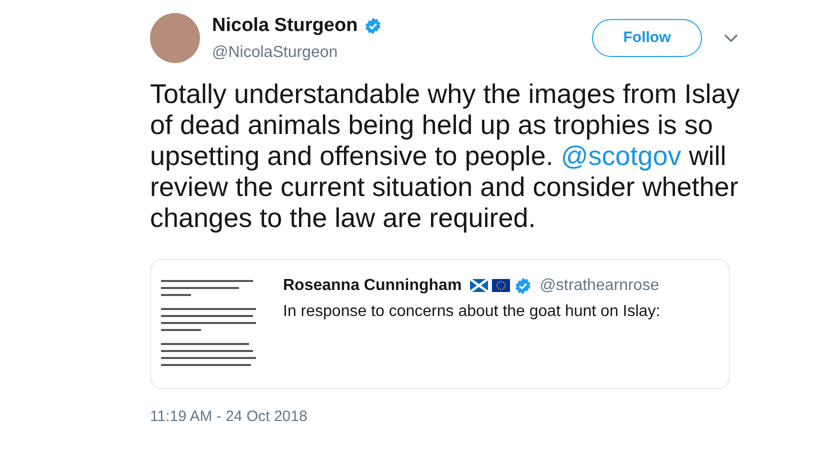 The image size is (820, 462). What do you see at coordinates (285, 26) in the screenshot?
I see `author-name: Nicola Sturgeon` at bounding box center [285, 26].